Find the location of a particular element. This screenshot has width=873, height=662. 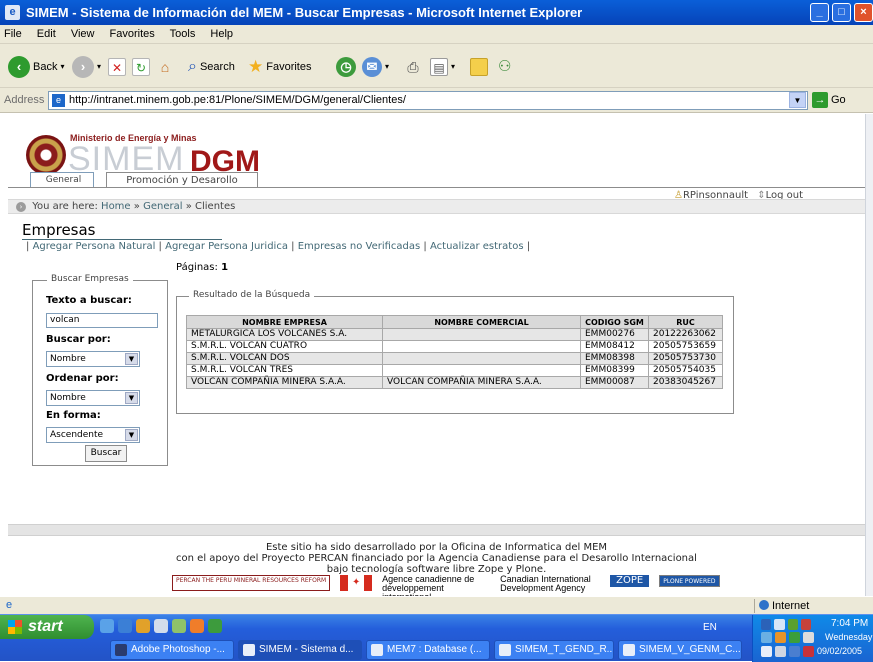

firefox-icon is located at coordinates (197, 626).